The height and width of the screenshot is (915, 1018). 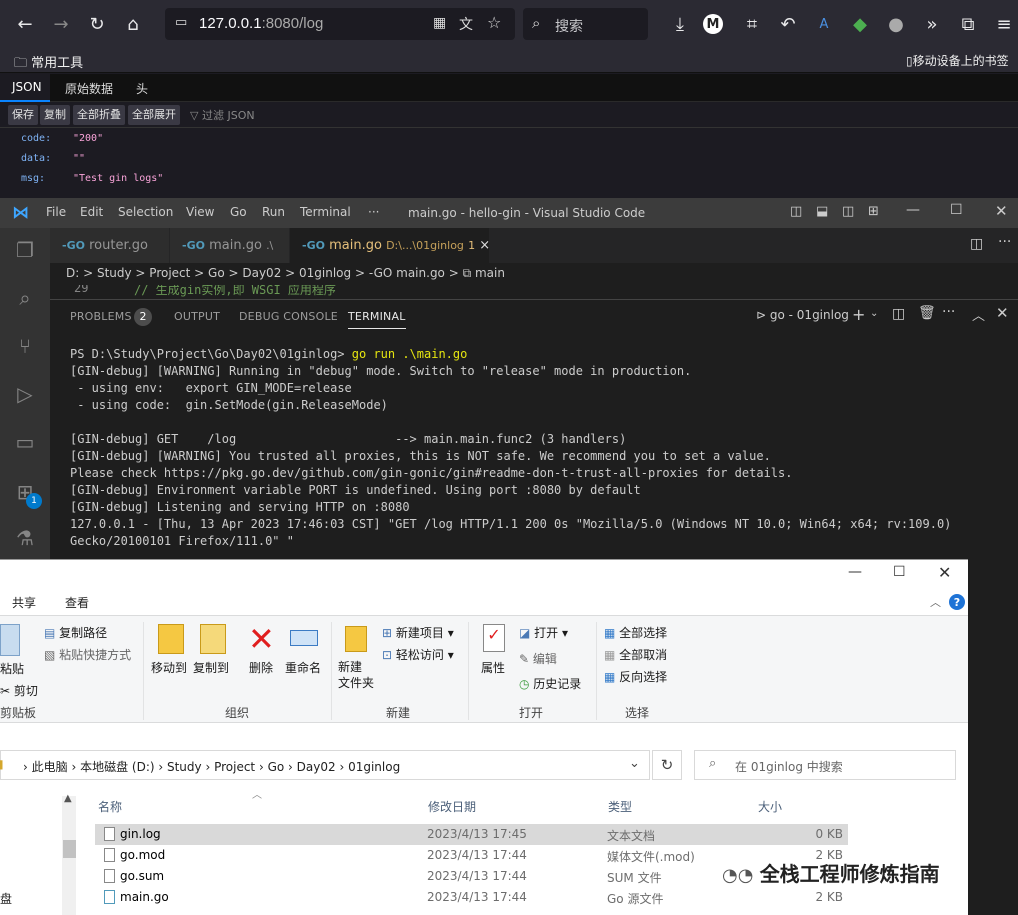 I want to click on record-icon: ●, so click(x=896, y=24).